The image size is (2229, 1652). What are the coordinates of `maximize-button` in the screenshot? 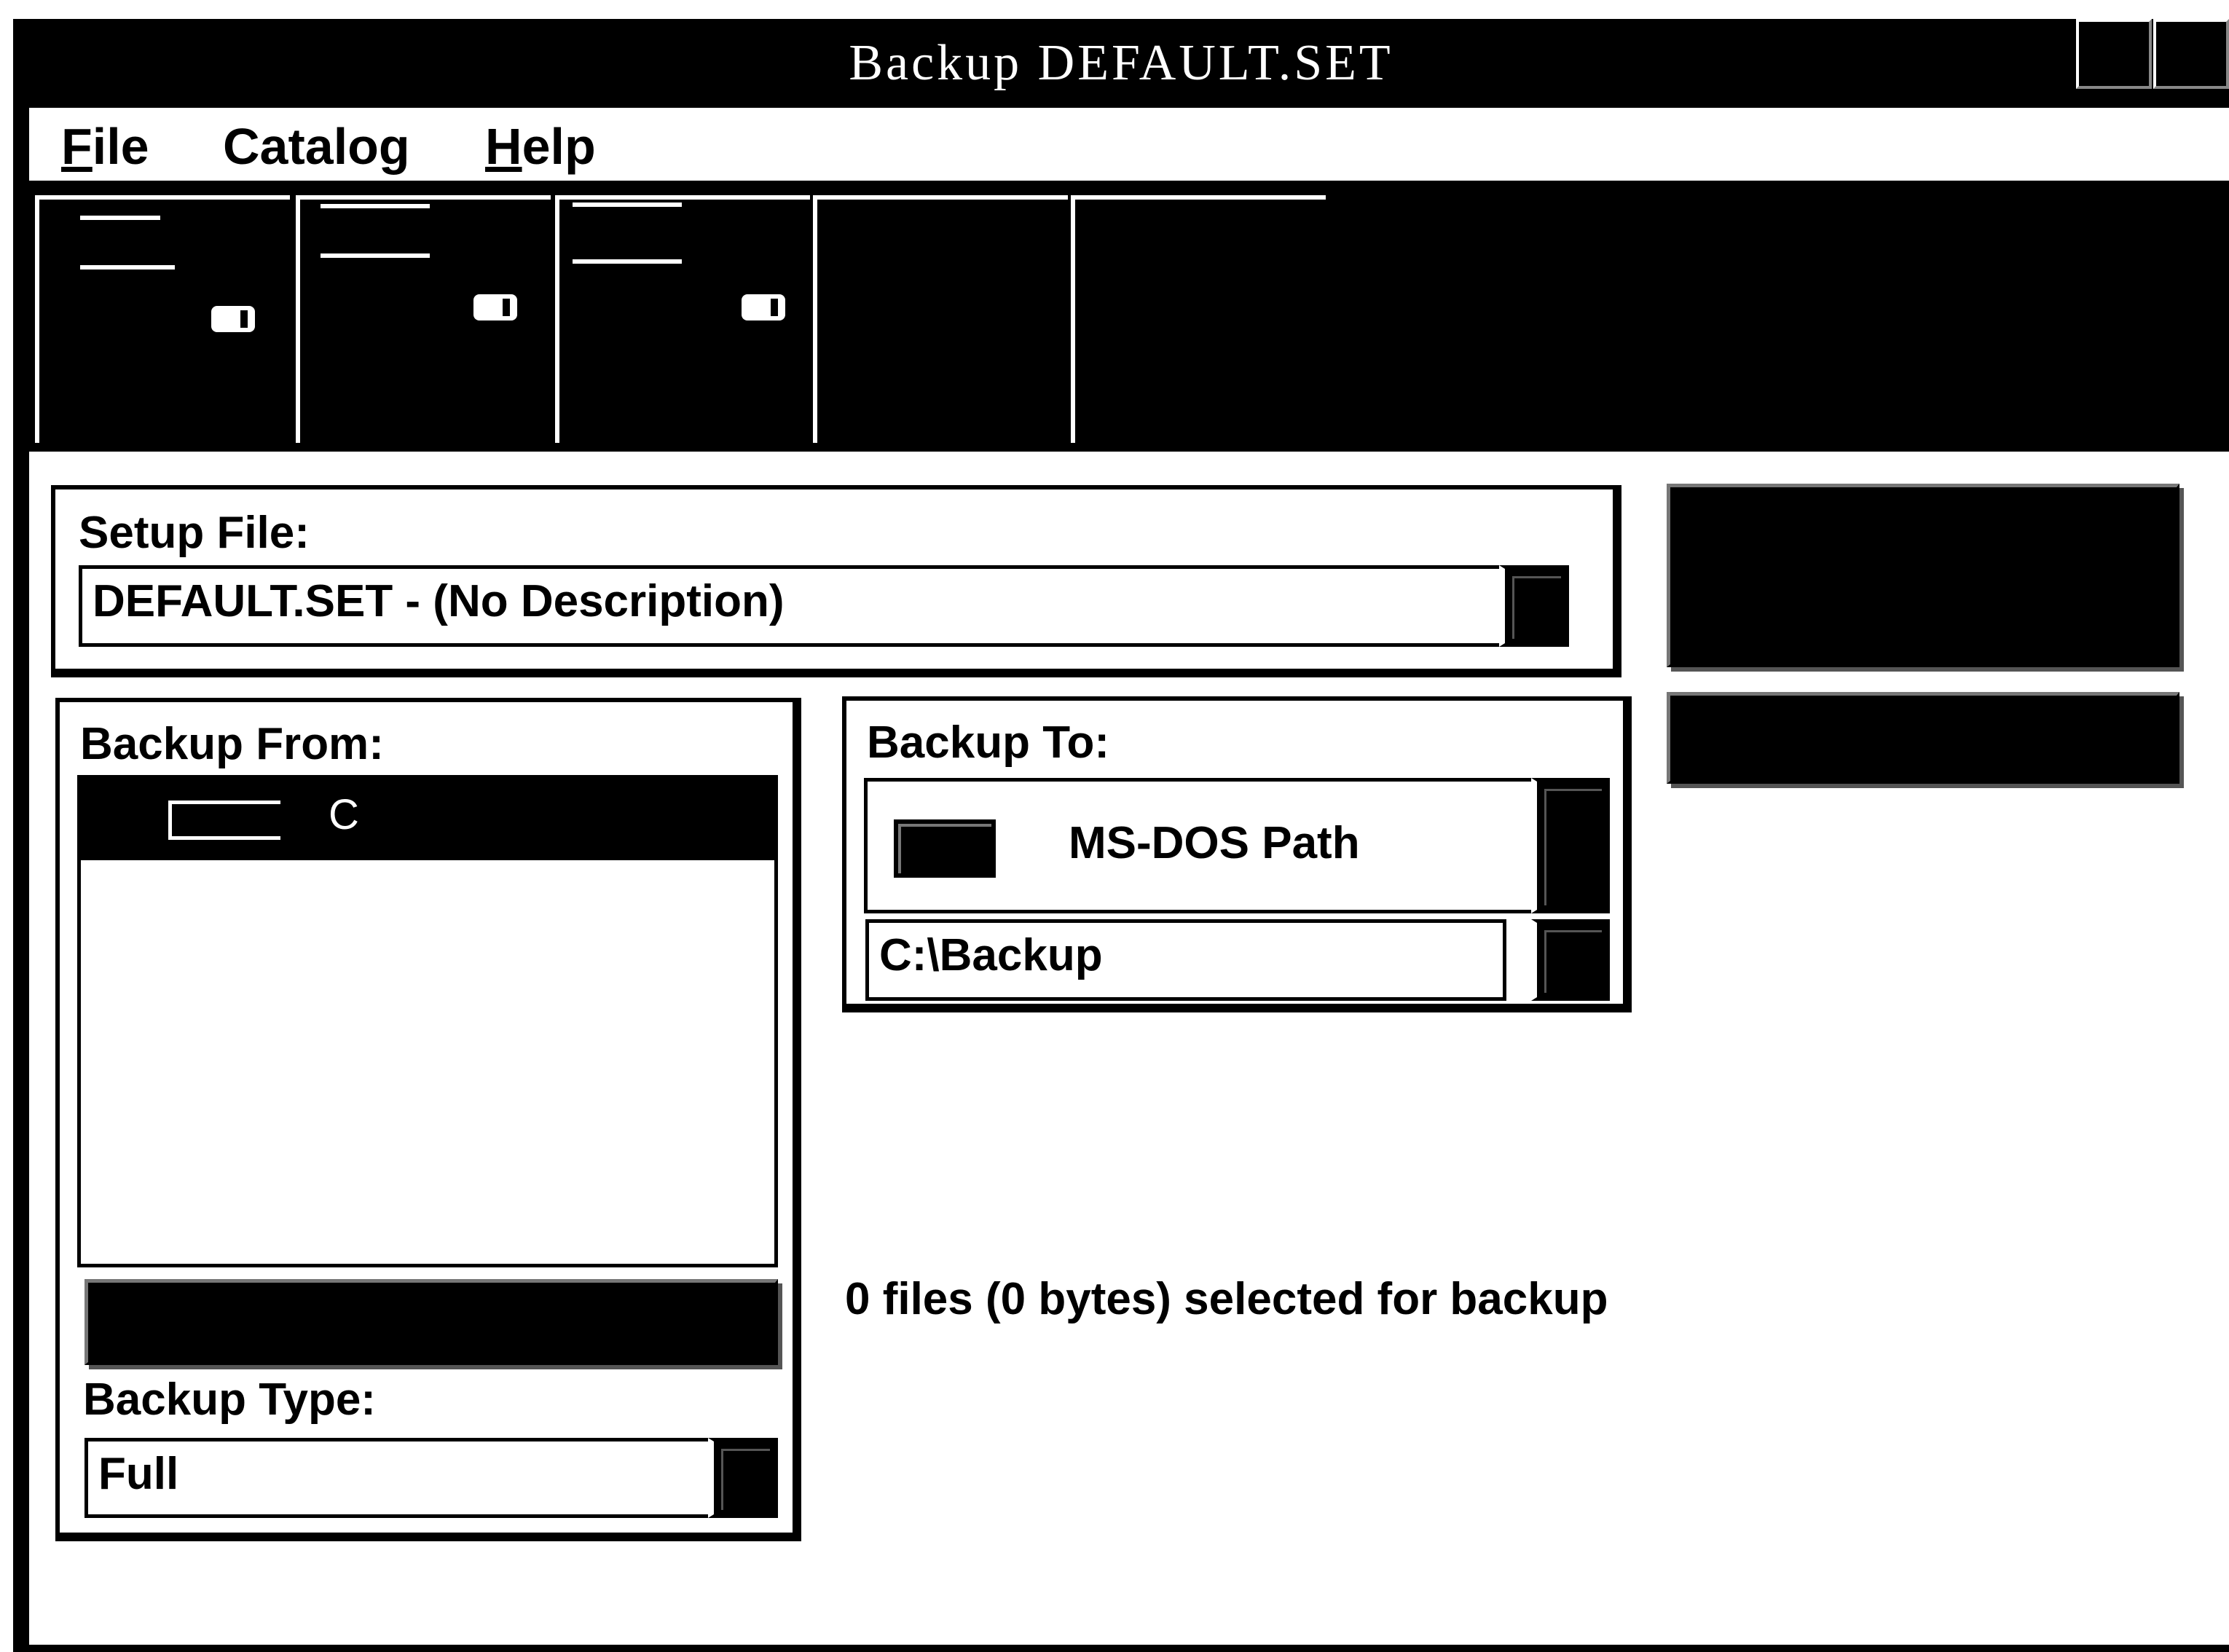 It's located at (2191, 54).